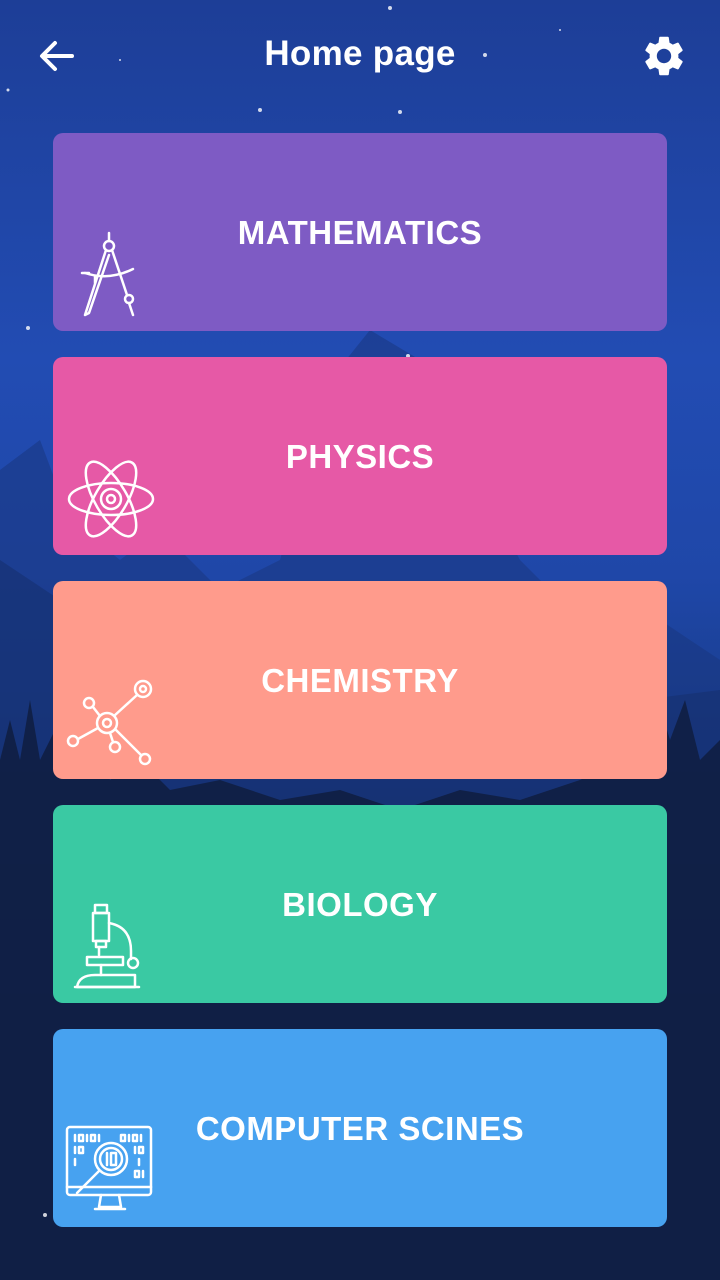  What do you see at coordinates (107, 946) in the screenshot?
I see `microscope-icon` at bounding box center [107, 946].